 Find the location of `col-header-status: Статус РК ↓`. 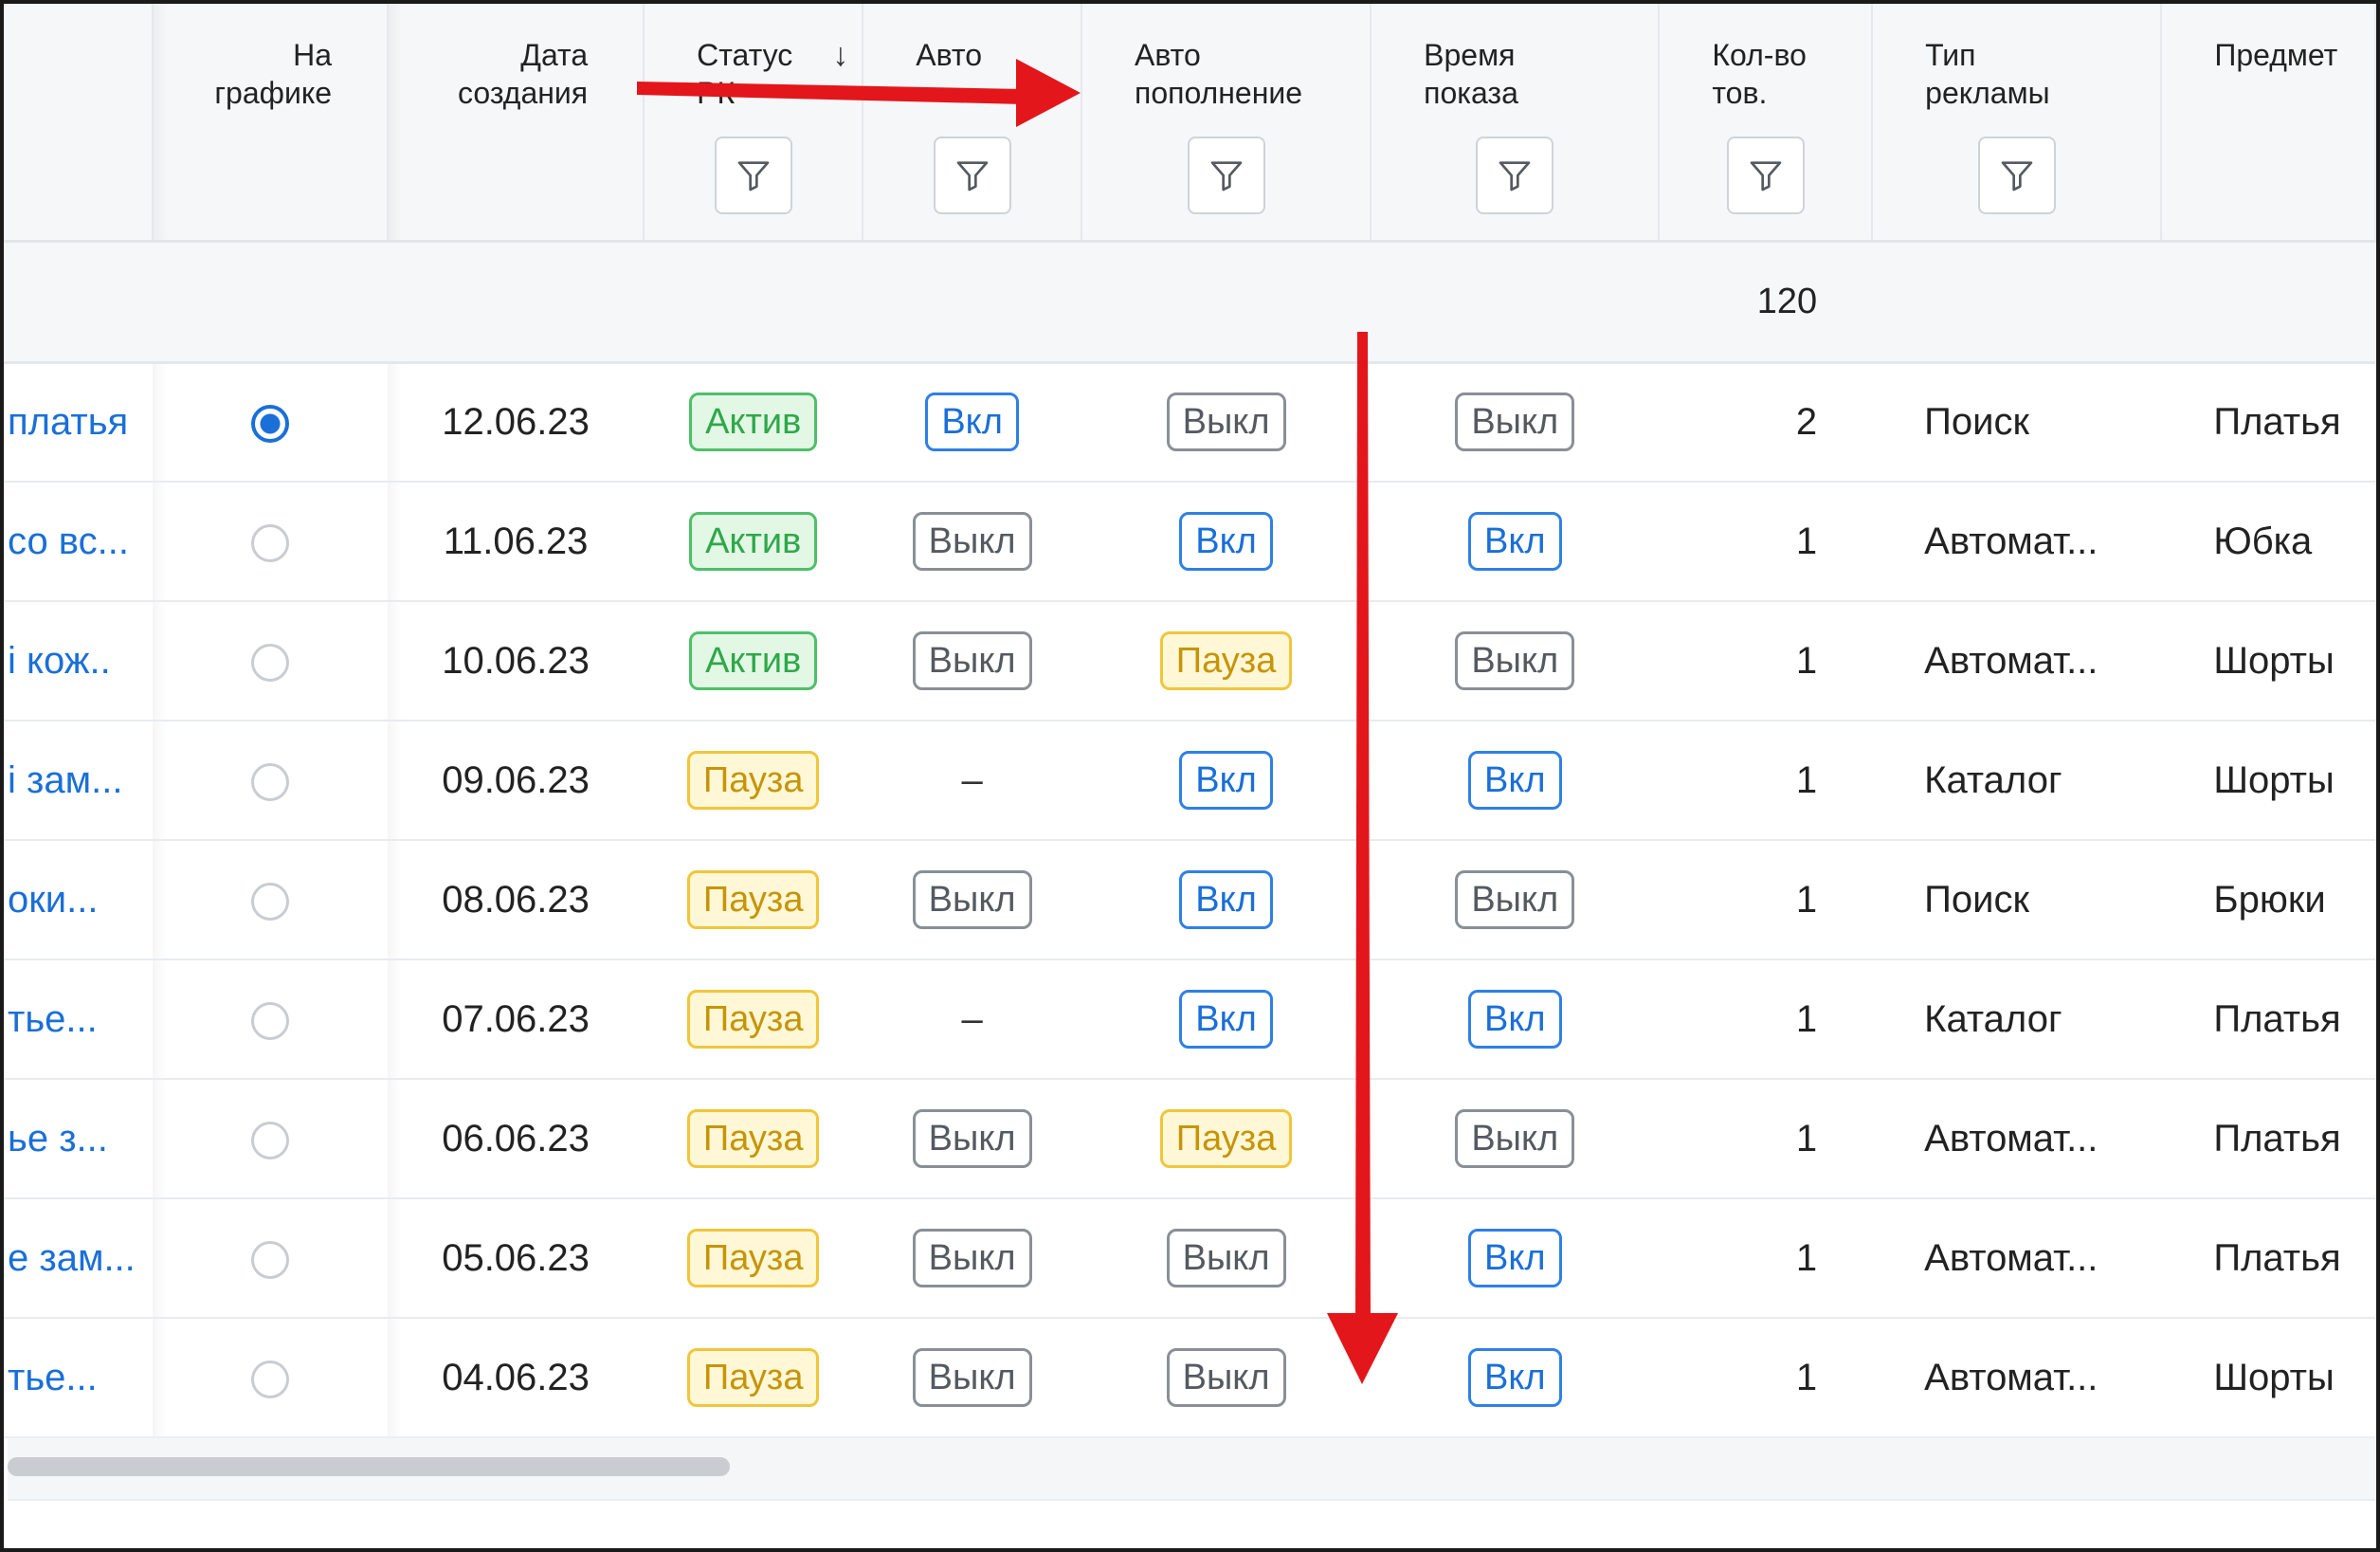

col-header-status: Статус РК ↓ is located at coordinates (754, 123).